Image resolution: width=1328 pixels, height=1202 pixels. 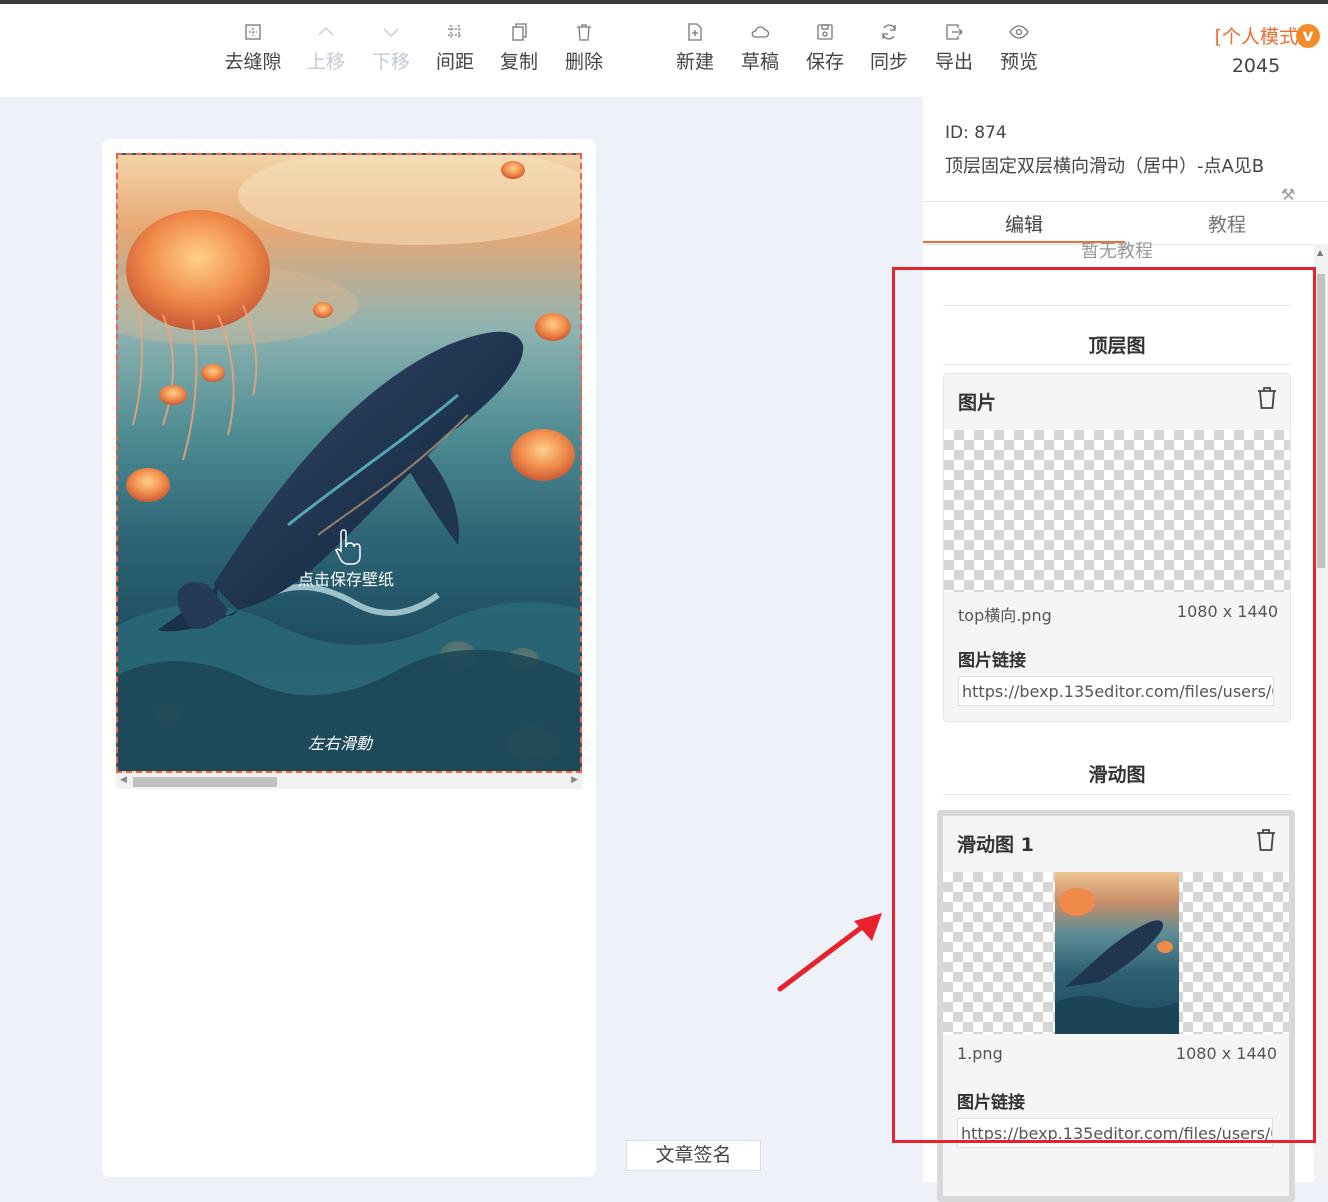 I want to click on delete-label: 删除, so click(x=583, y=62).